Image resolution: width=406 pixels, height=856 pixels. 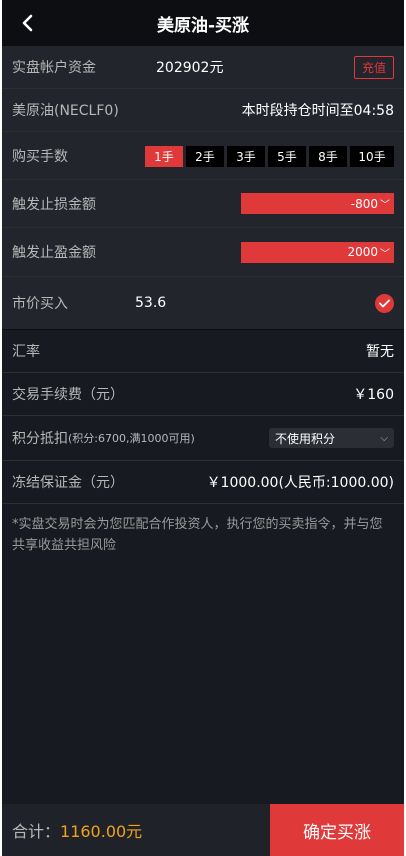 I want to click on stop-loss-value: -800, so click(x=364, y=203).